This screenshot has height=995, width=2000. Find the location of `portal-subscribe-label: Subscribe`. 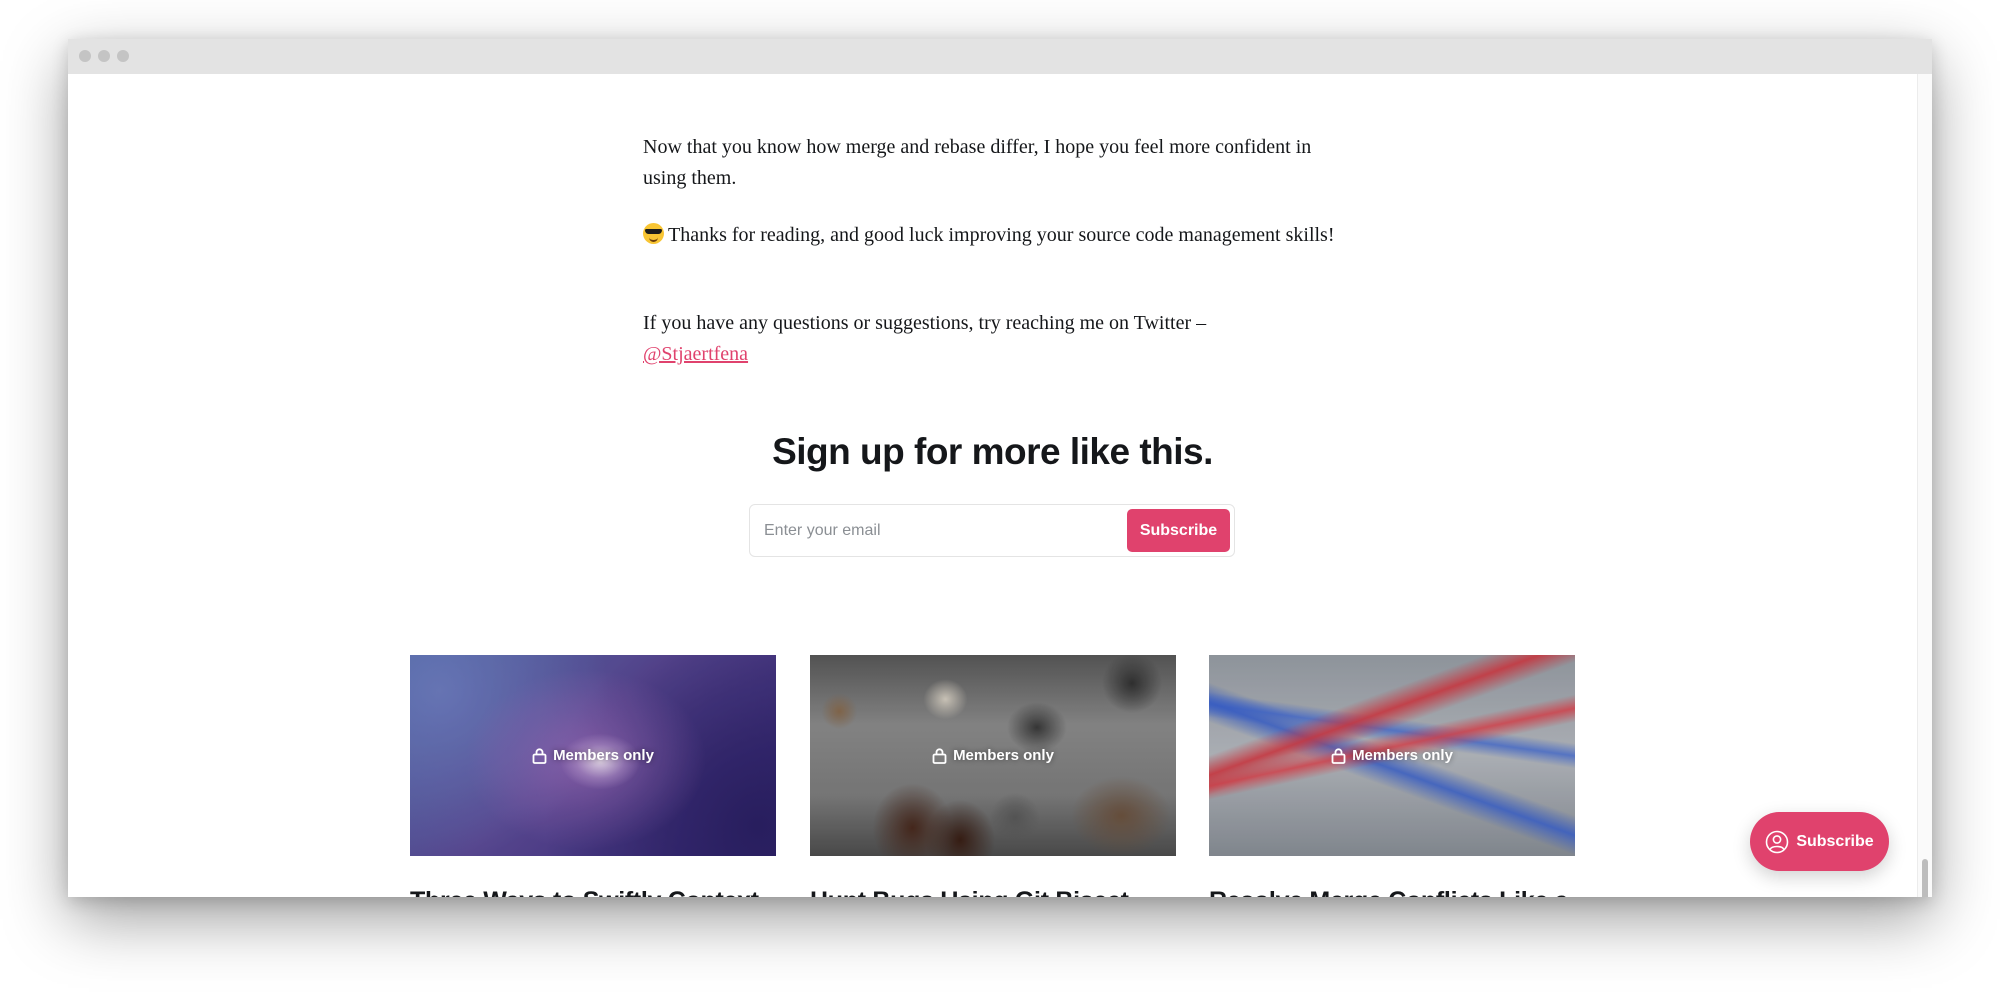

portal-subscribe-label: Subscribe is located at coordinates (1835, 841).